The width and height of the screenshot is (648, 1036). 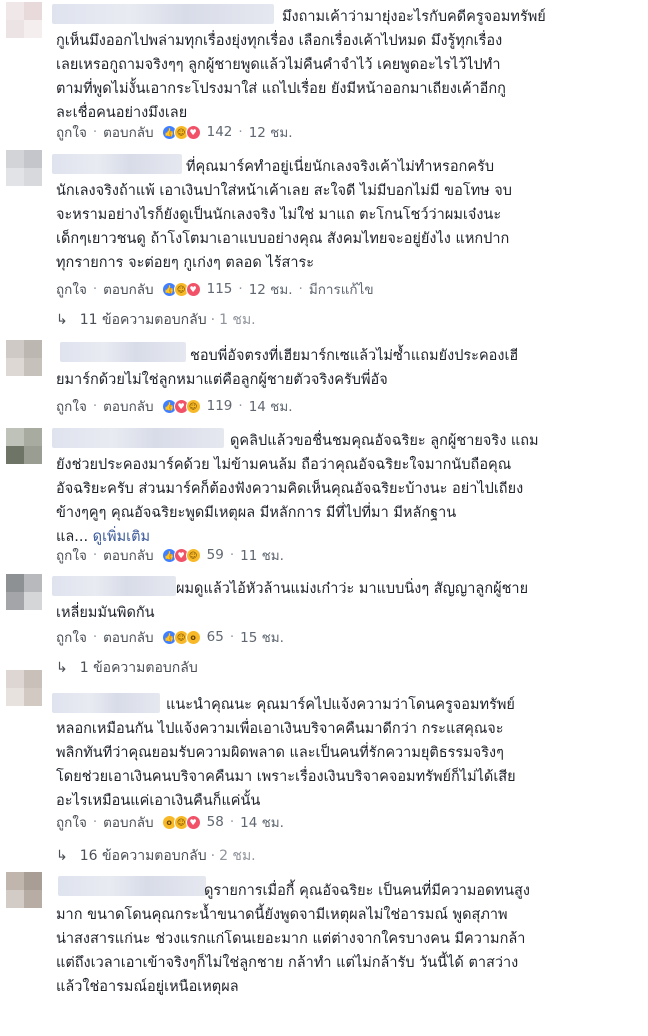 I want to click on comment-actions: ถูกใจ · ตอบกลับ 👍 ♥ ☺ 59 · 11 ชม., so click(x=170, y=555).